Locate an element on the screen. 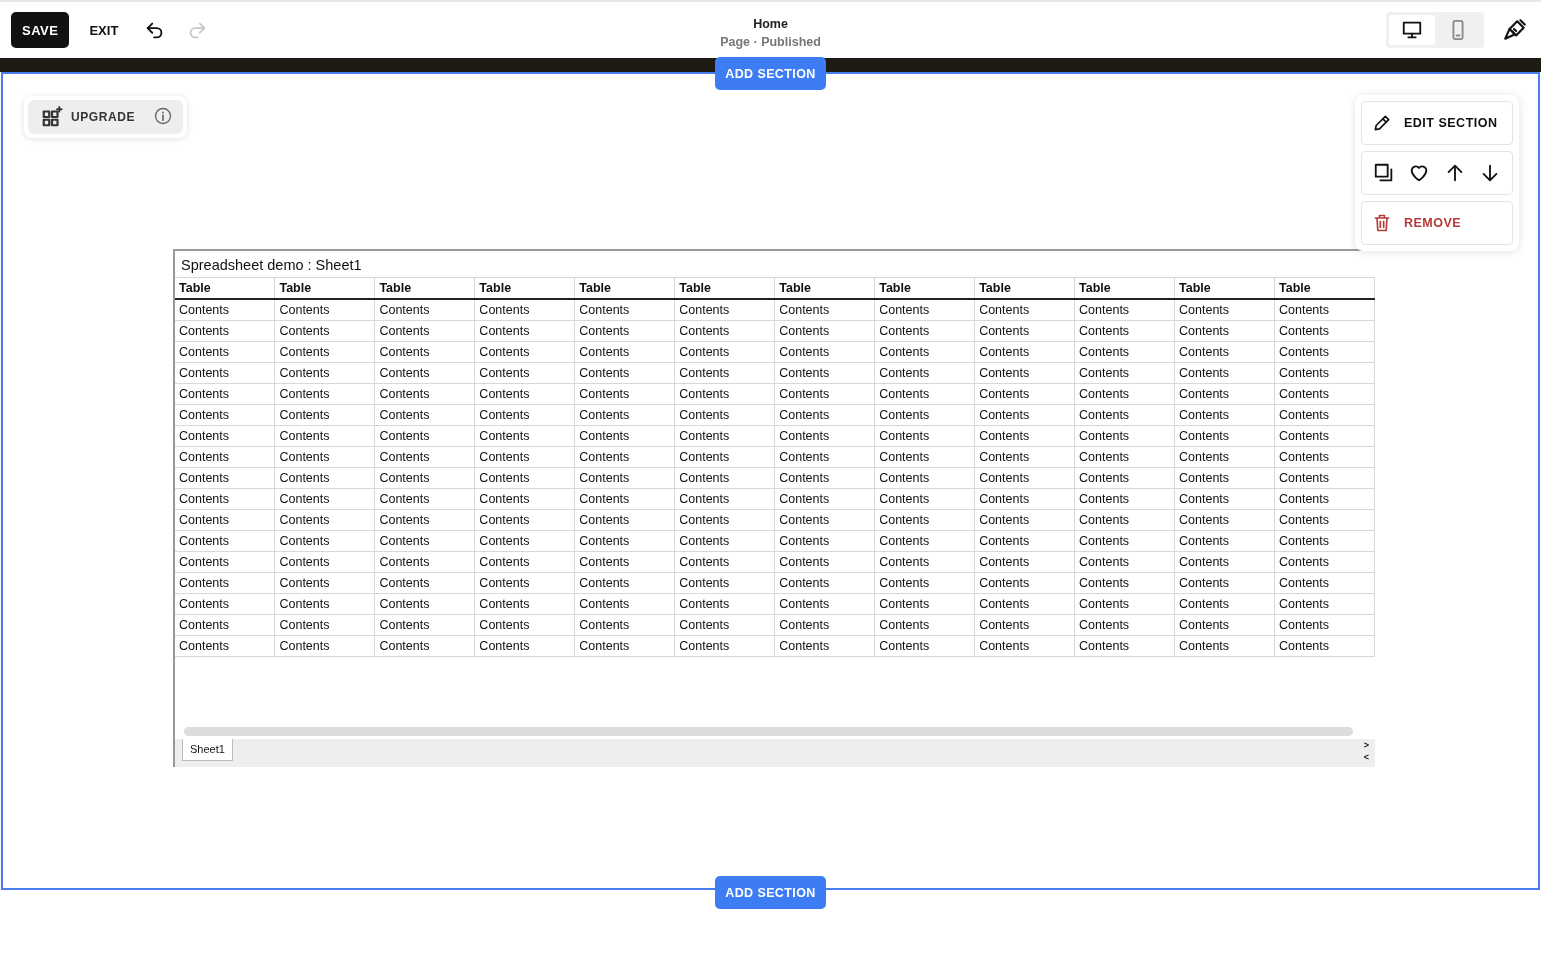 This screenshot has width=1541, height=954. grid-plus-icon is located at coordinates (52, 117).